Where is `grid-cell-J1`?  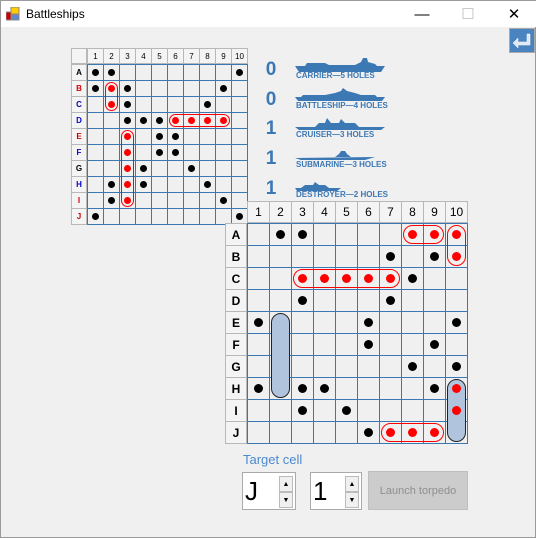 grid-cell-J1 is located at coordinates (258, 432).